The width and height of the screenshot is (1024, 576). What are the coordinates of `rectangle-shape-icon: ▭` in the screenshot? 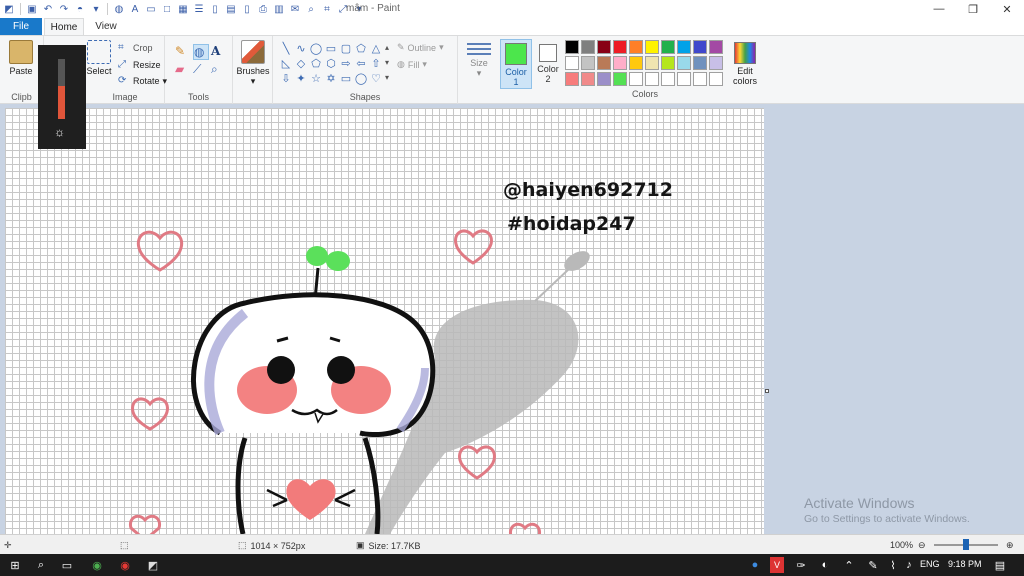 It's located at (331, 48).